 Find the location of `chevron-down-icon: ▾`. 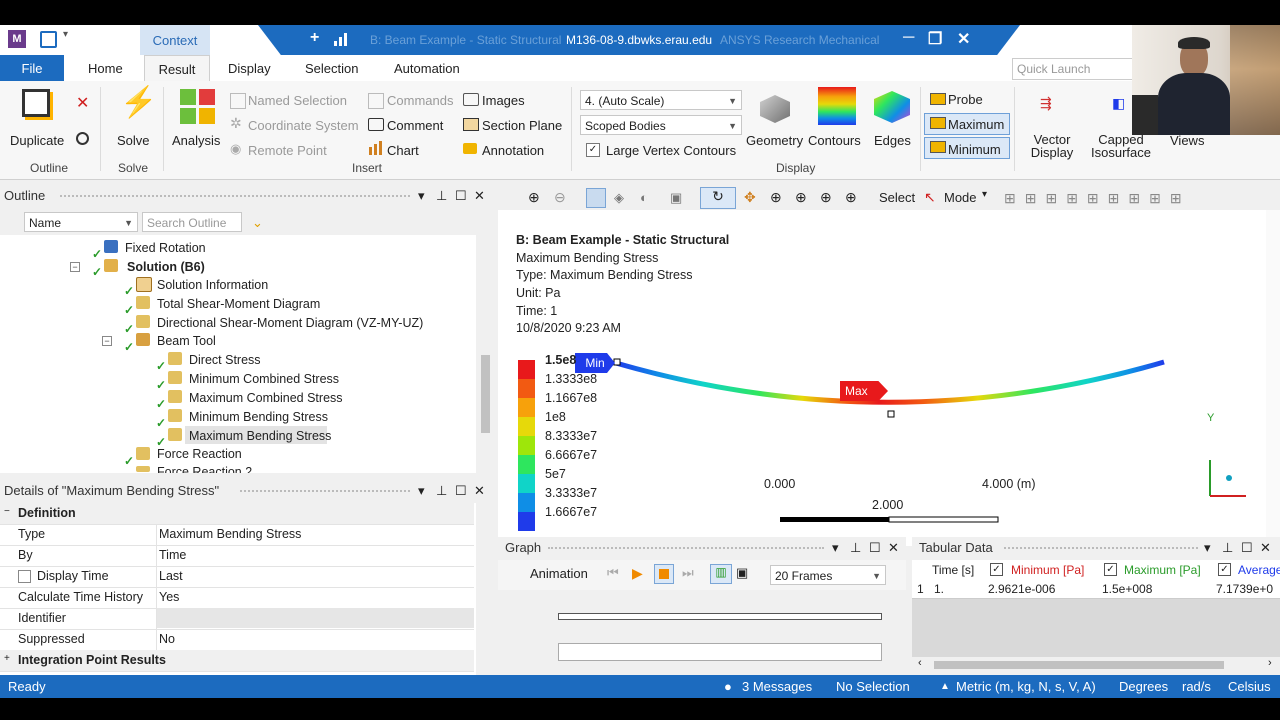

chevron-down-icon: ▾ is located at coordinates (984, 194).